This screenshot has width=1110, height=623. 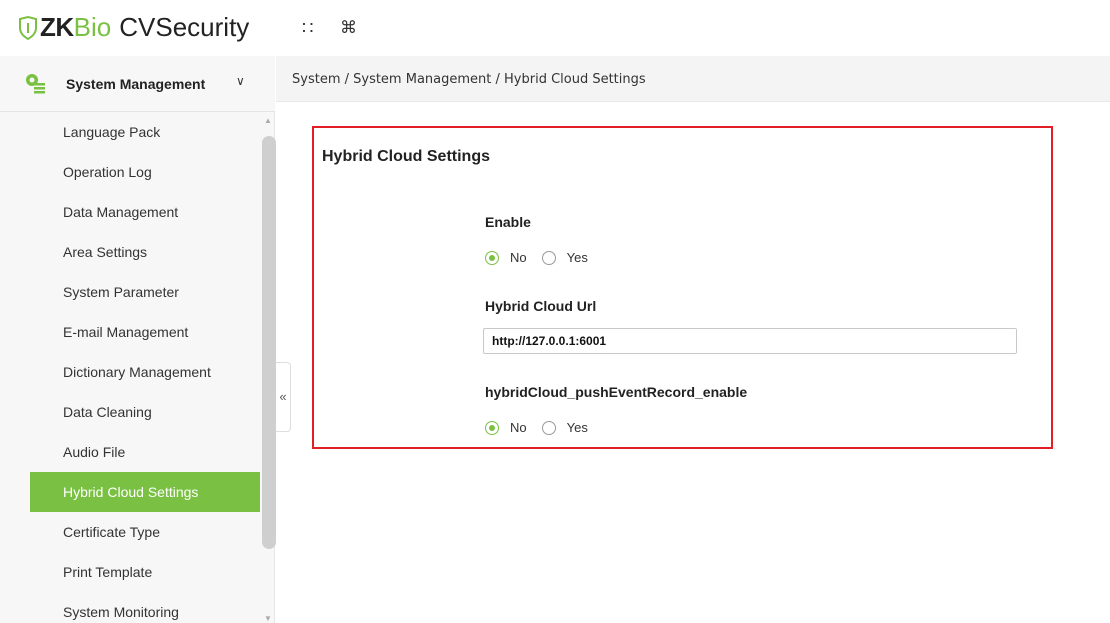 I want to click on sidebar-item-area-settings: Area Settings, so click(x=145, y=252).